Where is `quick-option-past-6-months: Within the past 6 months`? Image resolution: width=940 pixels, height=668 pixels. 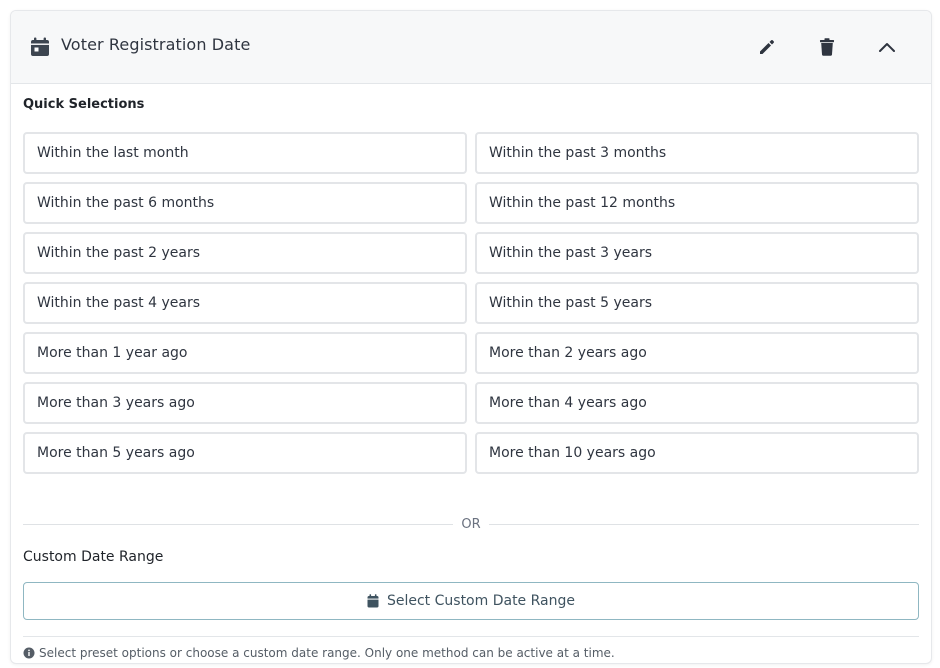 quick-option-past-6-months: Within the past 6 months is located at coordinates (245, 203).